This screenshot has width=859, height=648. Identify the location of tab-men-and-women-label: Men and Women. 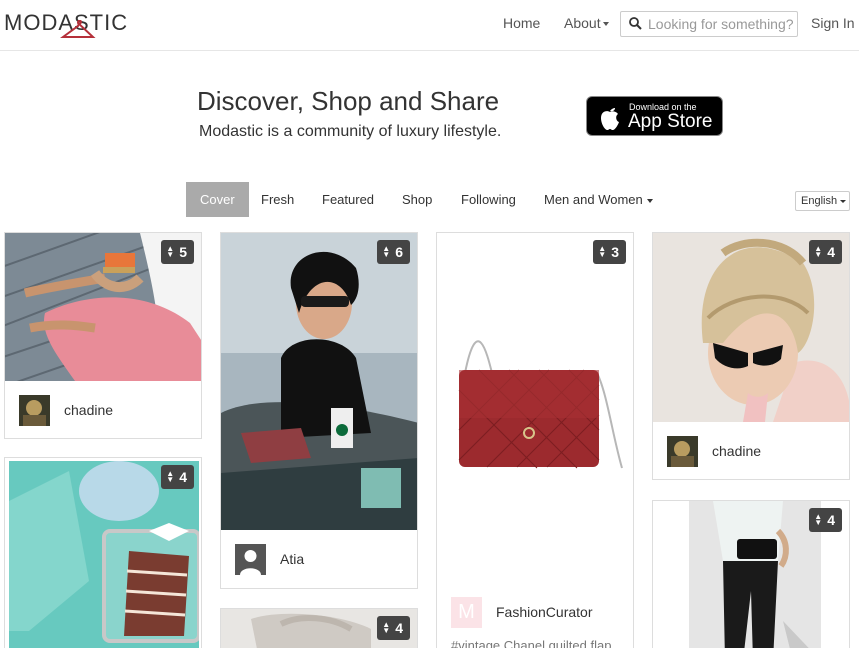
(593, 199).